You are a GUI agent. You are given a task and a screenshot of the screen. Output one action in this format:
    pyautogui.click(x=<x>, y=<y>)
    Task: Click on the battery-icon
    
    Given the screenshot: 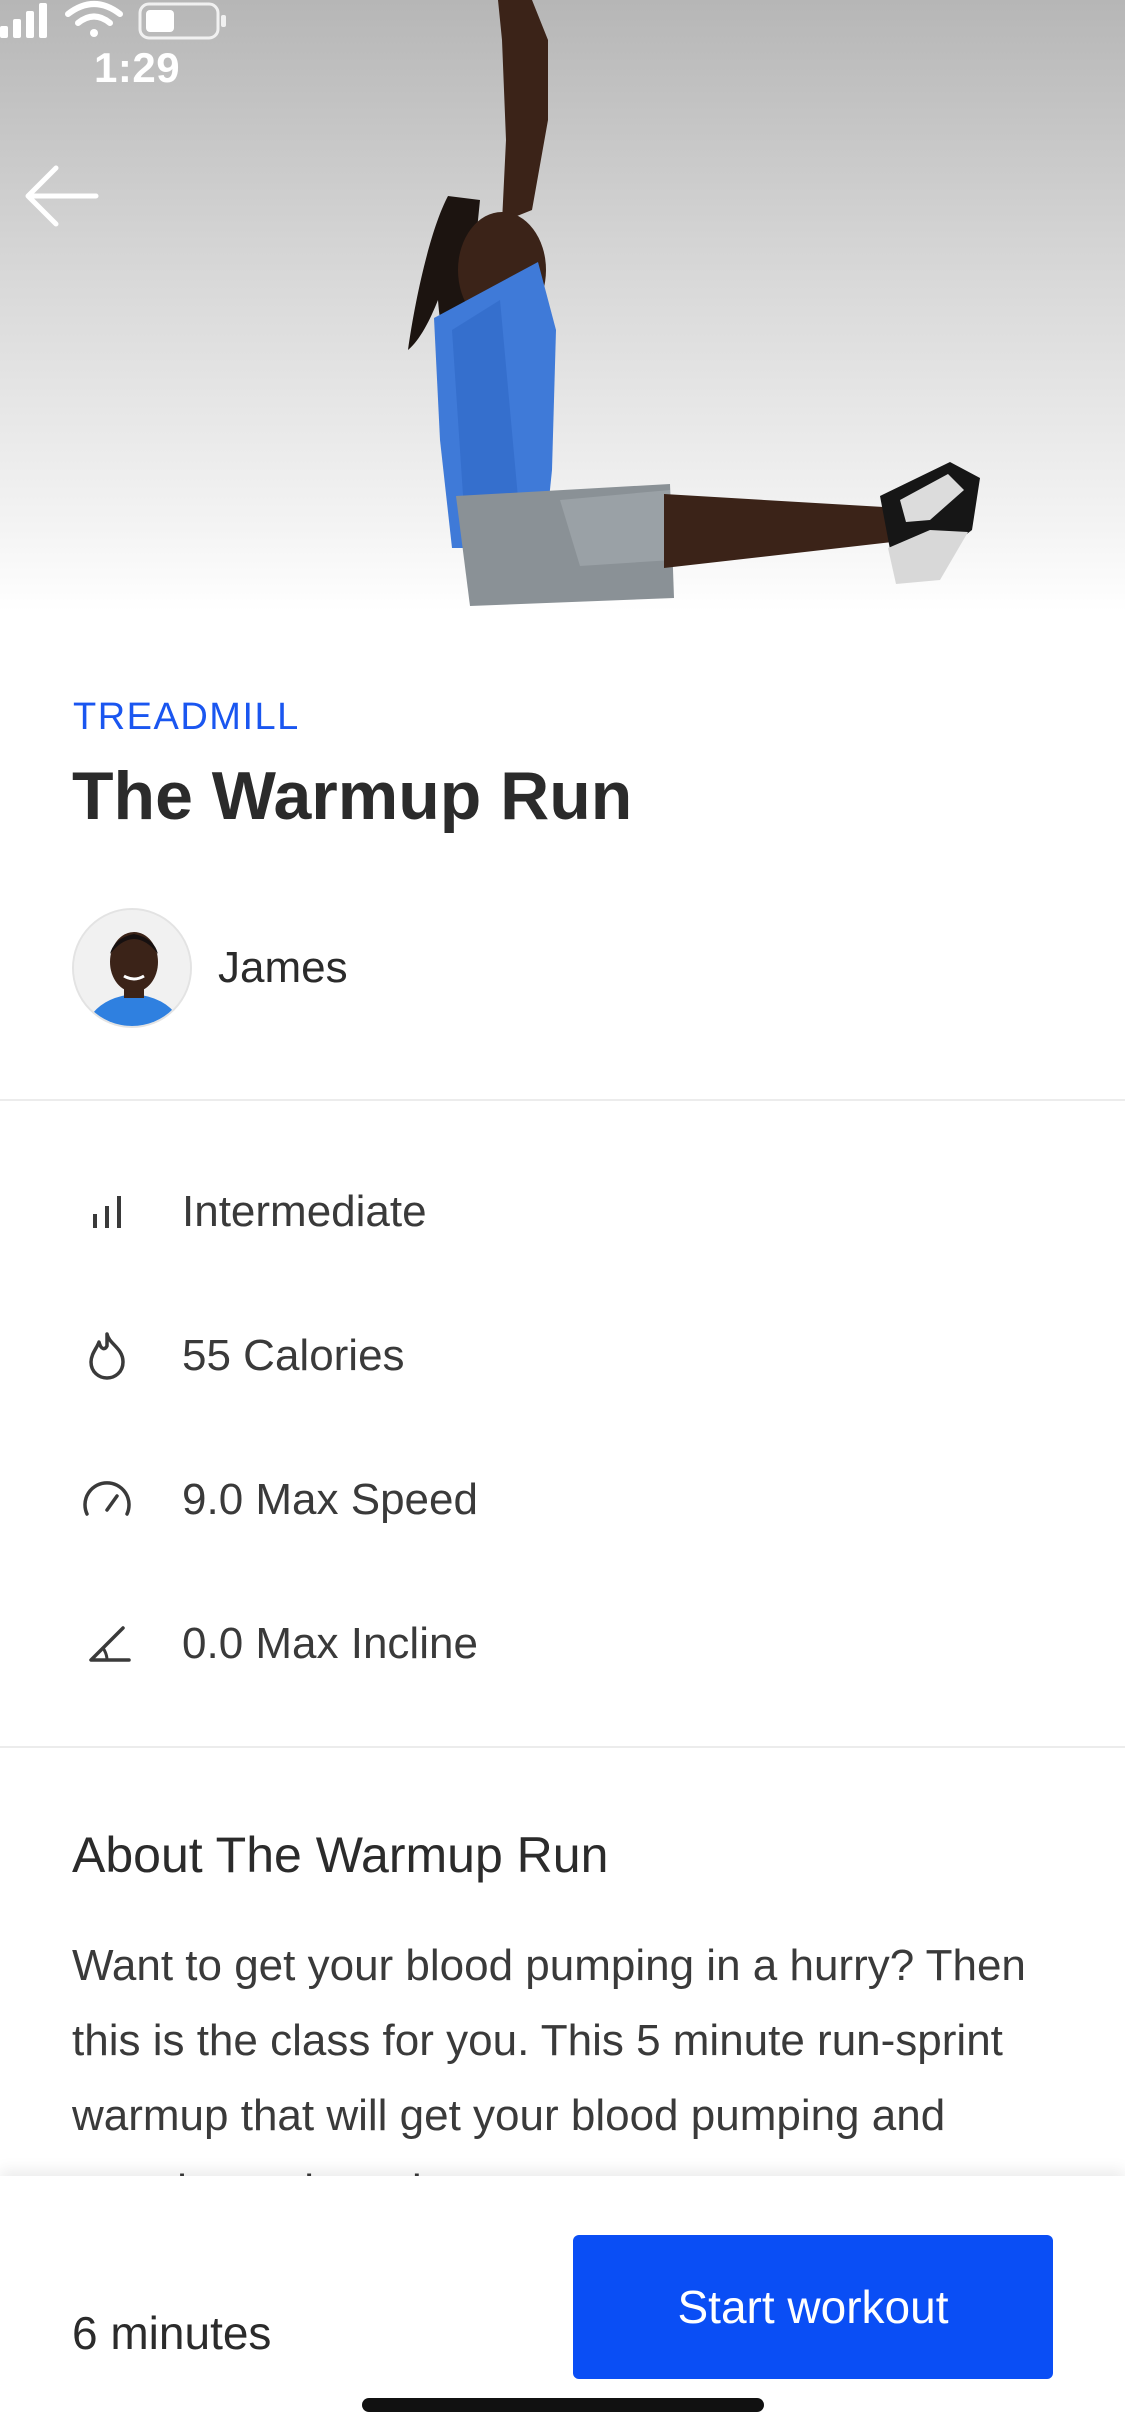 What is the action you would take?
    pyautogui.click(x=182, y=21)
    